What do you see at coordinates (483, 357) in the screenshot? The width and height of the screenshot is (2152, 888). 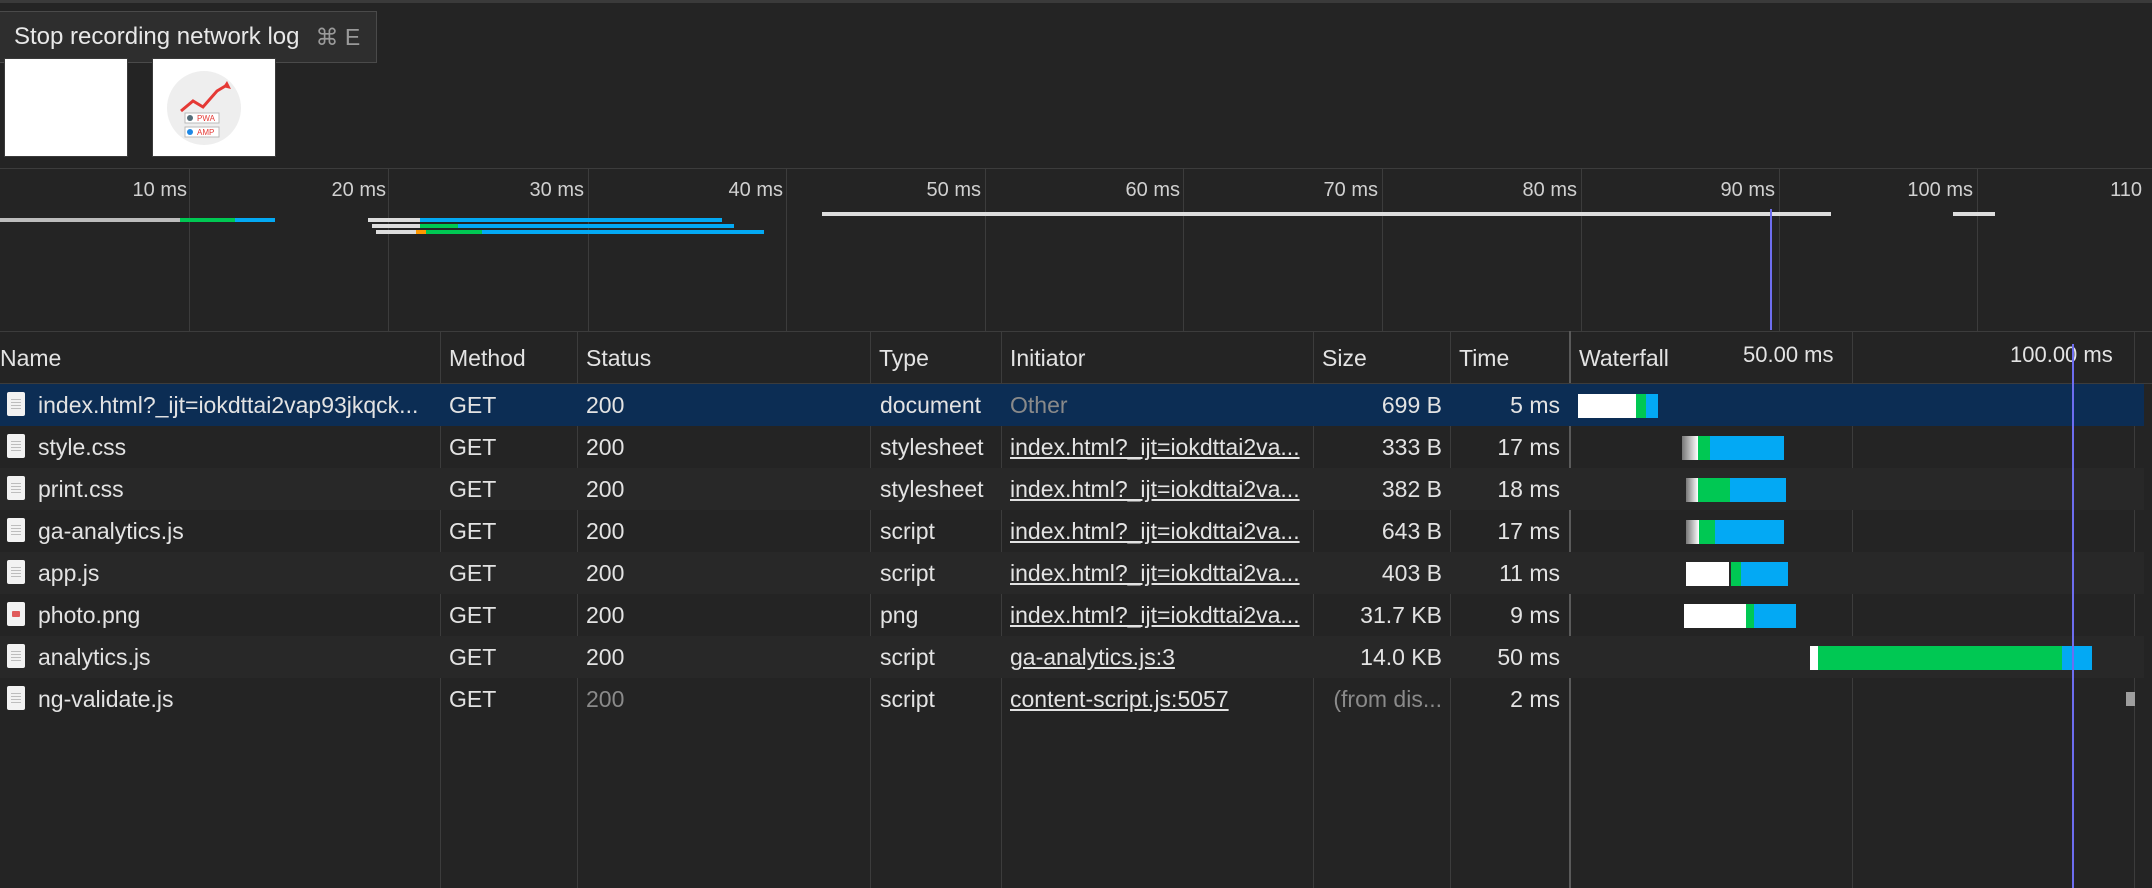 I see `column-header-method: Method` at bounding box center [483, 357].